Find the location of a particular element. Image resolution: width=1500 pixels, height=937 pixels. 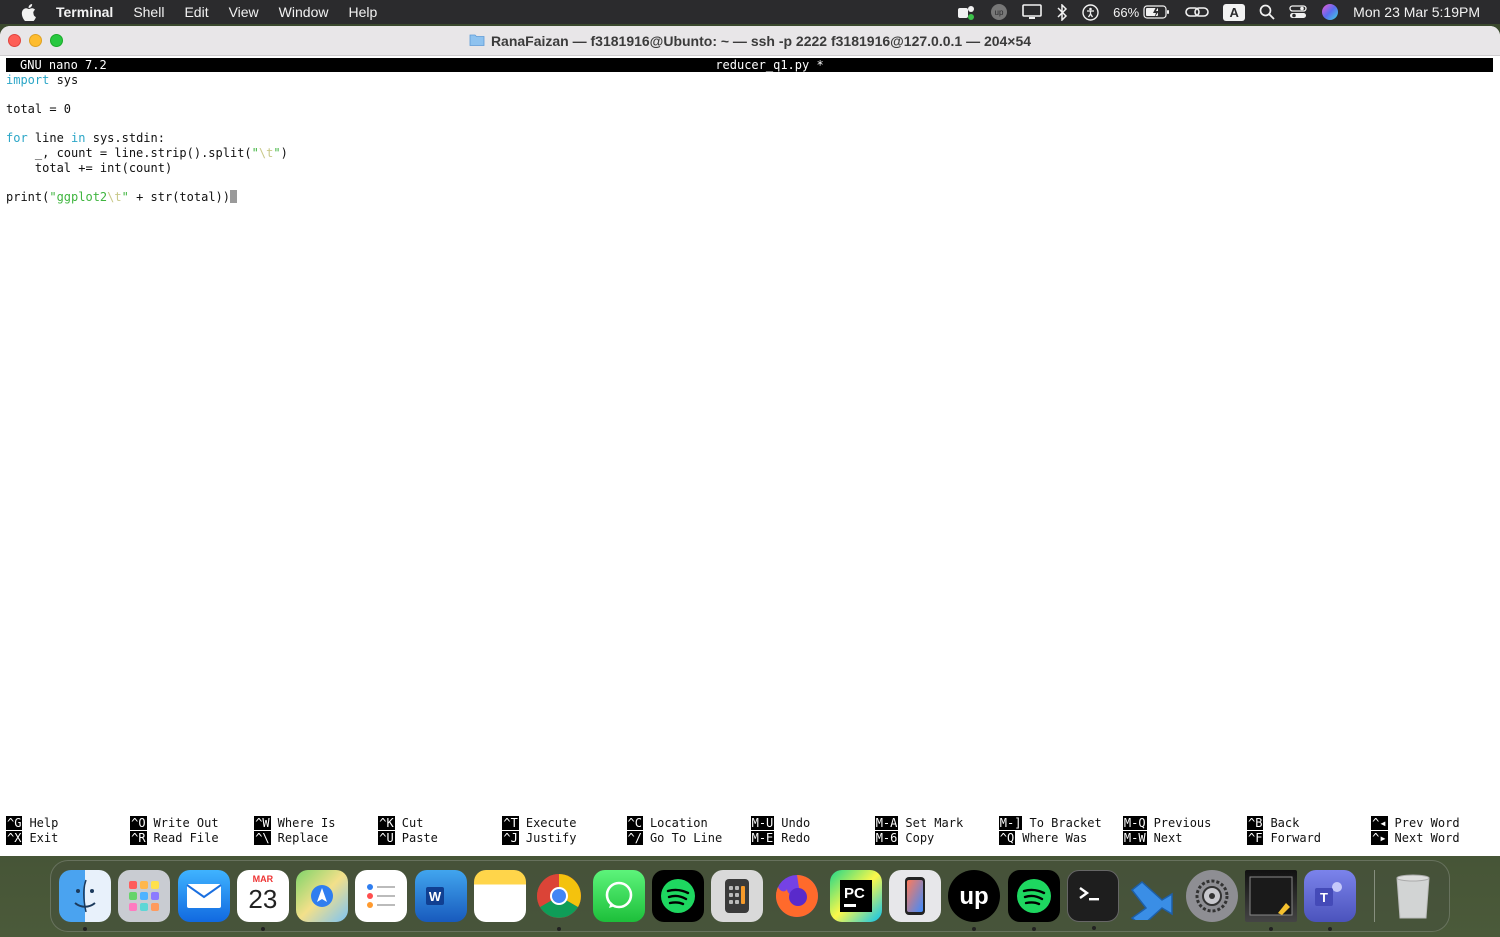

whatsapp-icon is located at coordinates (618, 896).